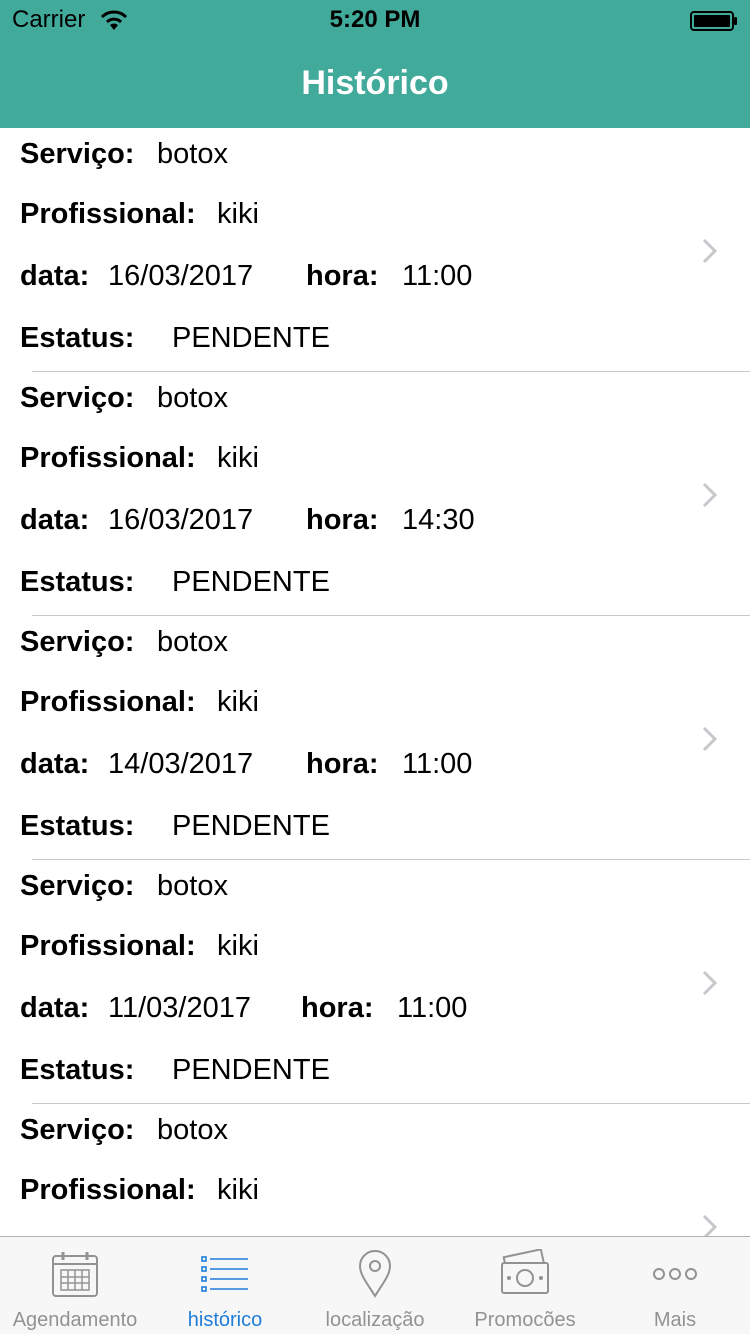  What do you see at coordinates (181, 764) in the screenshot?
I see `date-value: 14/03/2017` at bounding box center [181, 764].